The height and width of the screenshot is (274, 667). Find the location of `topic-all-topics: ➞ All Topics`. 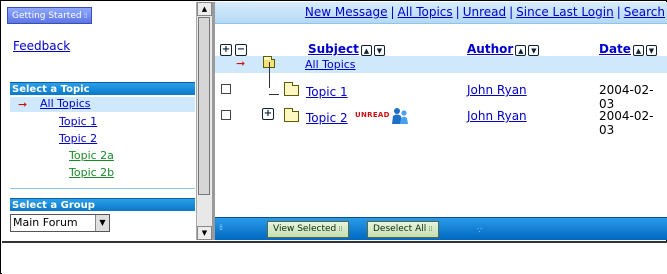

topic-all-topics: ➞ All Topics is located at coordinates (102, 104).